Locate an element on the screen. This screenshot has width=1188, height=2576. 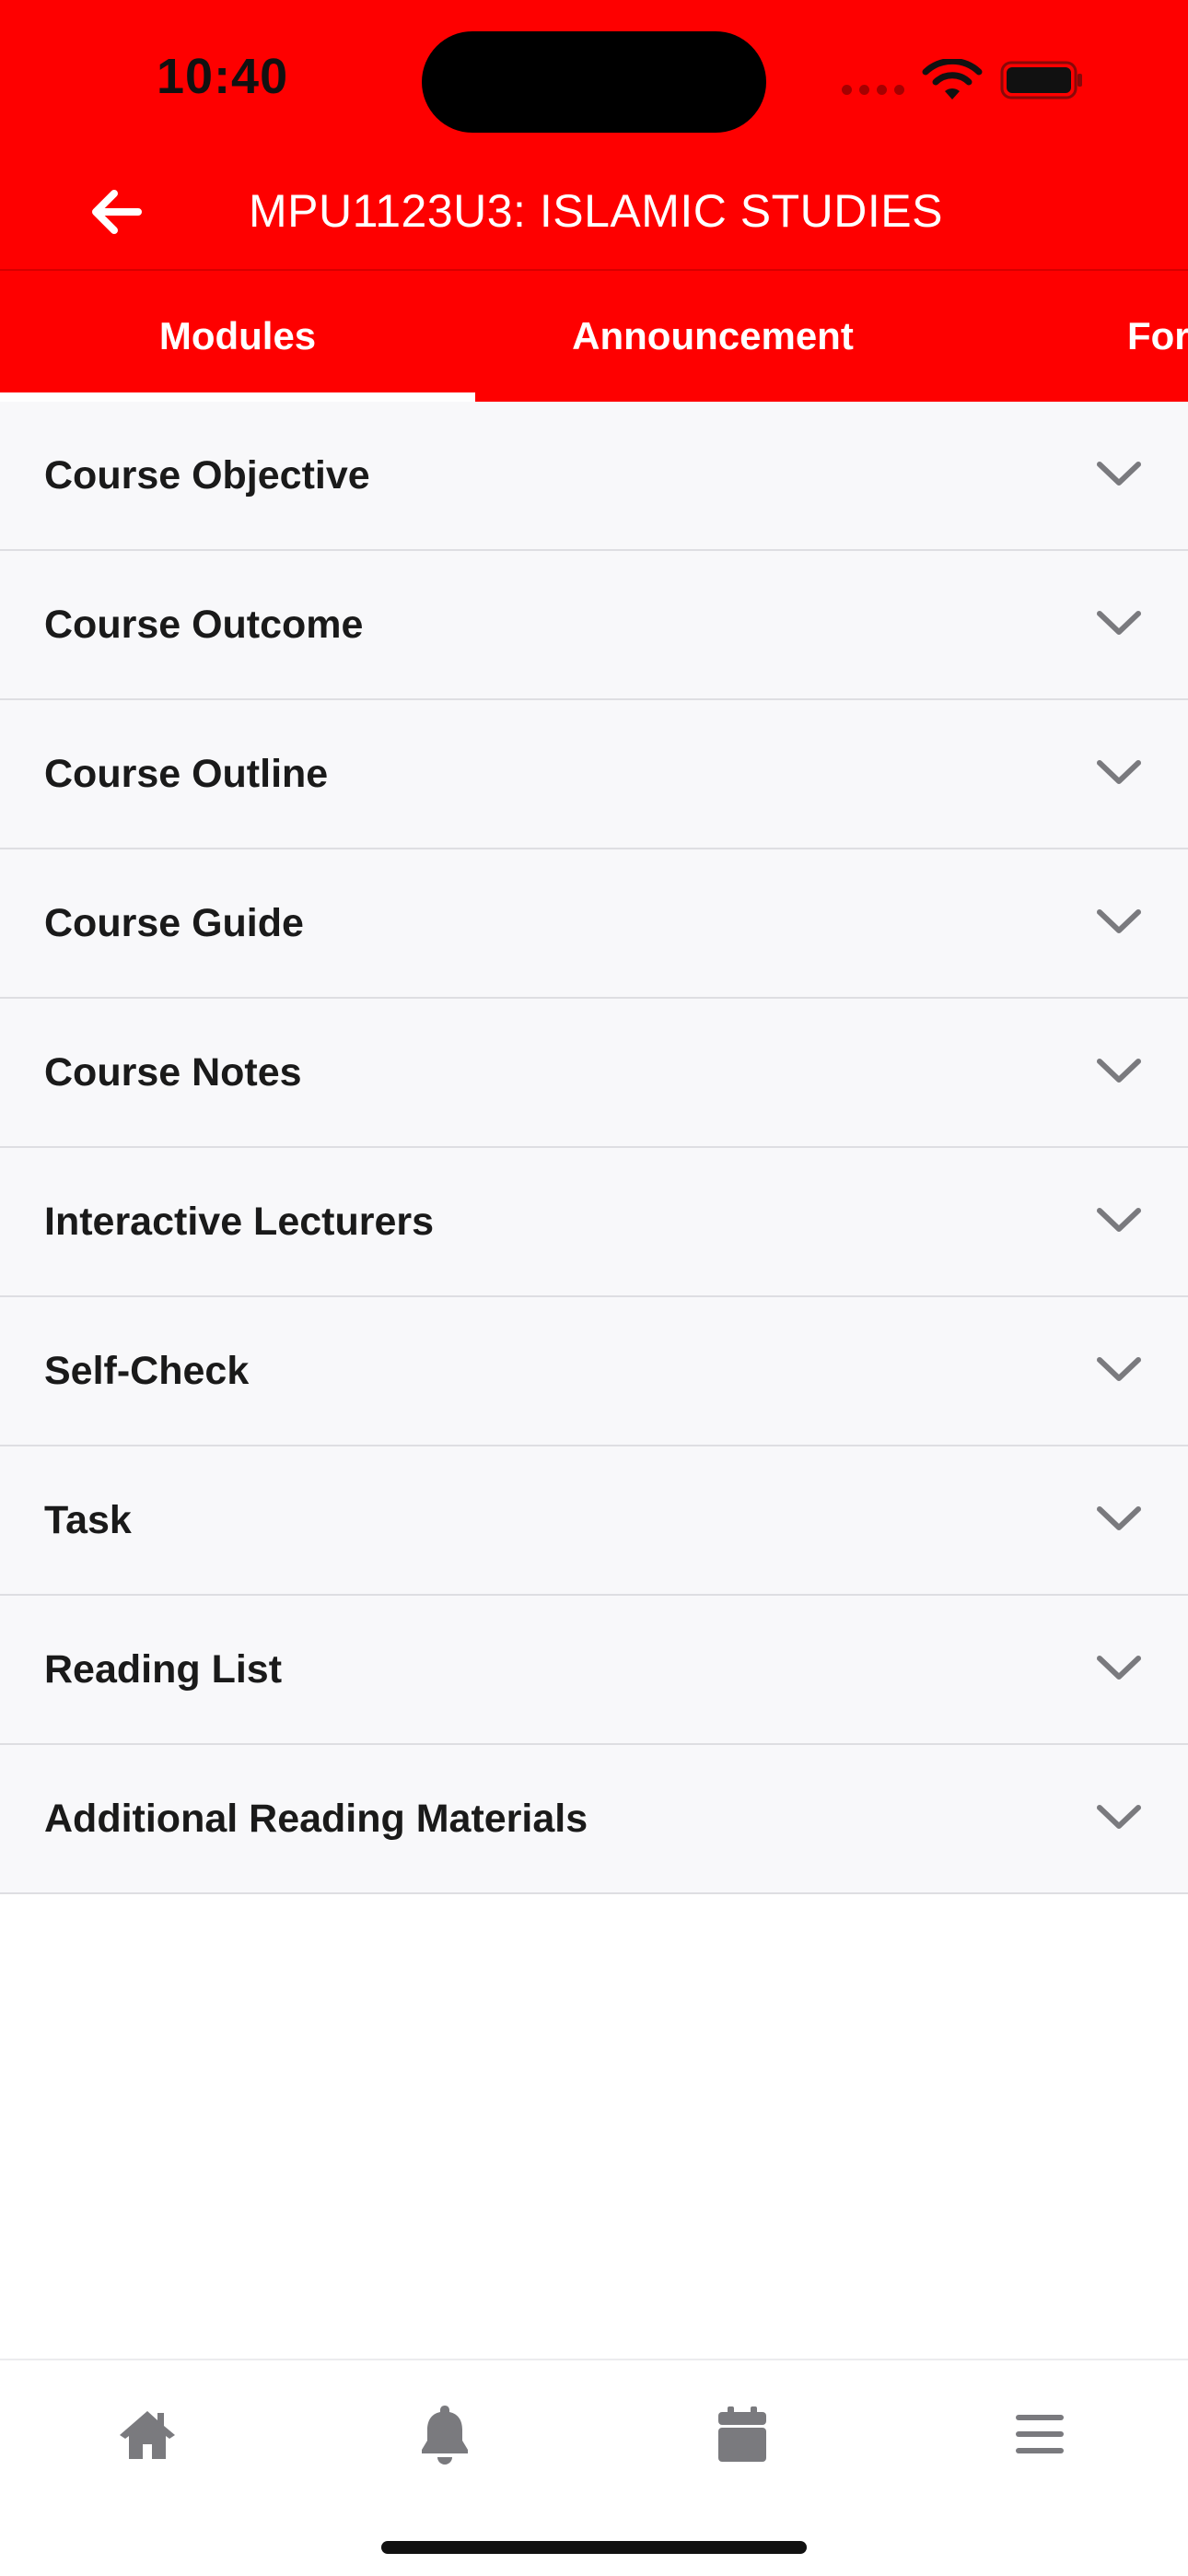
menu-icon is located at coordinates (1040, 2434).